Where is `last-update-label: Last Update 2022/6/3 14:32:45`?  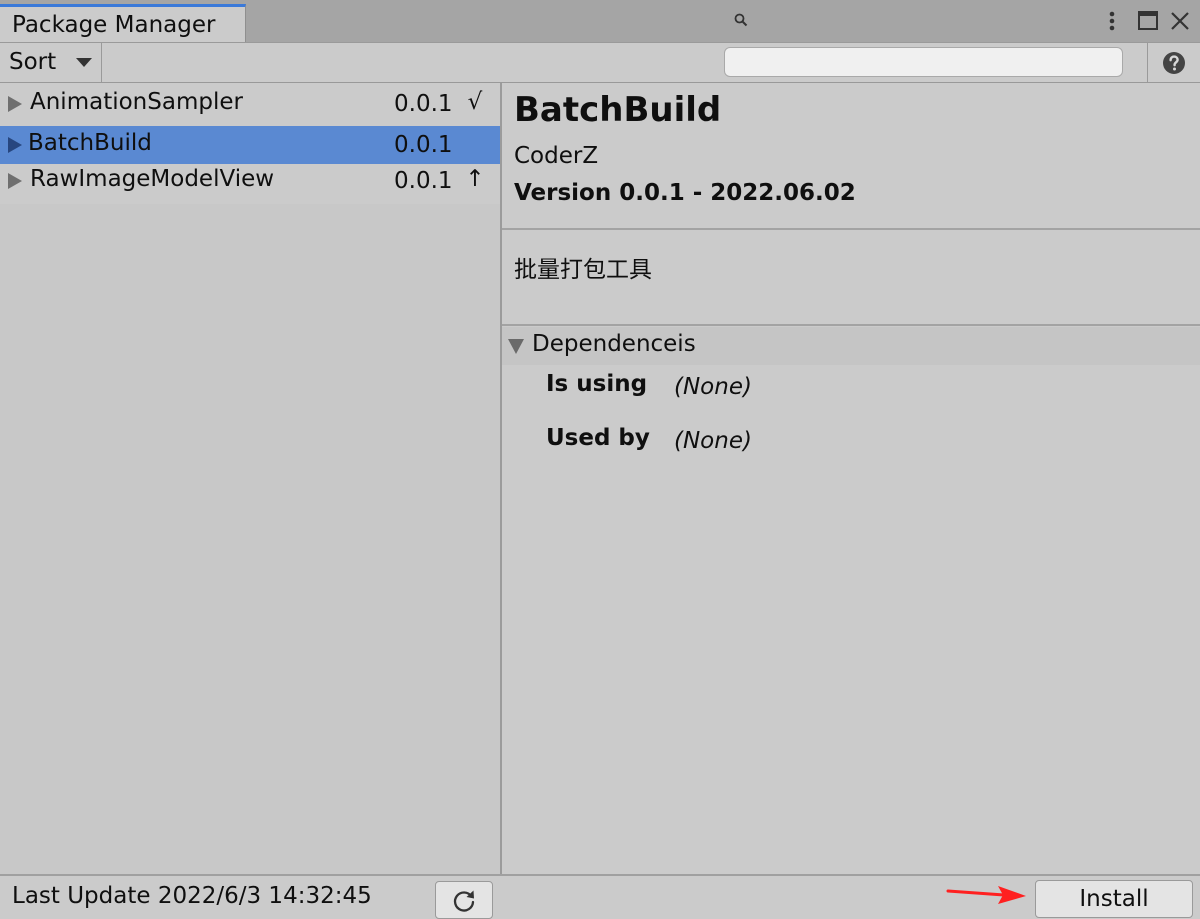
last-update-label: Last Update 2022/6/3 14:32:45 is located at coordinates (192, 896).